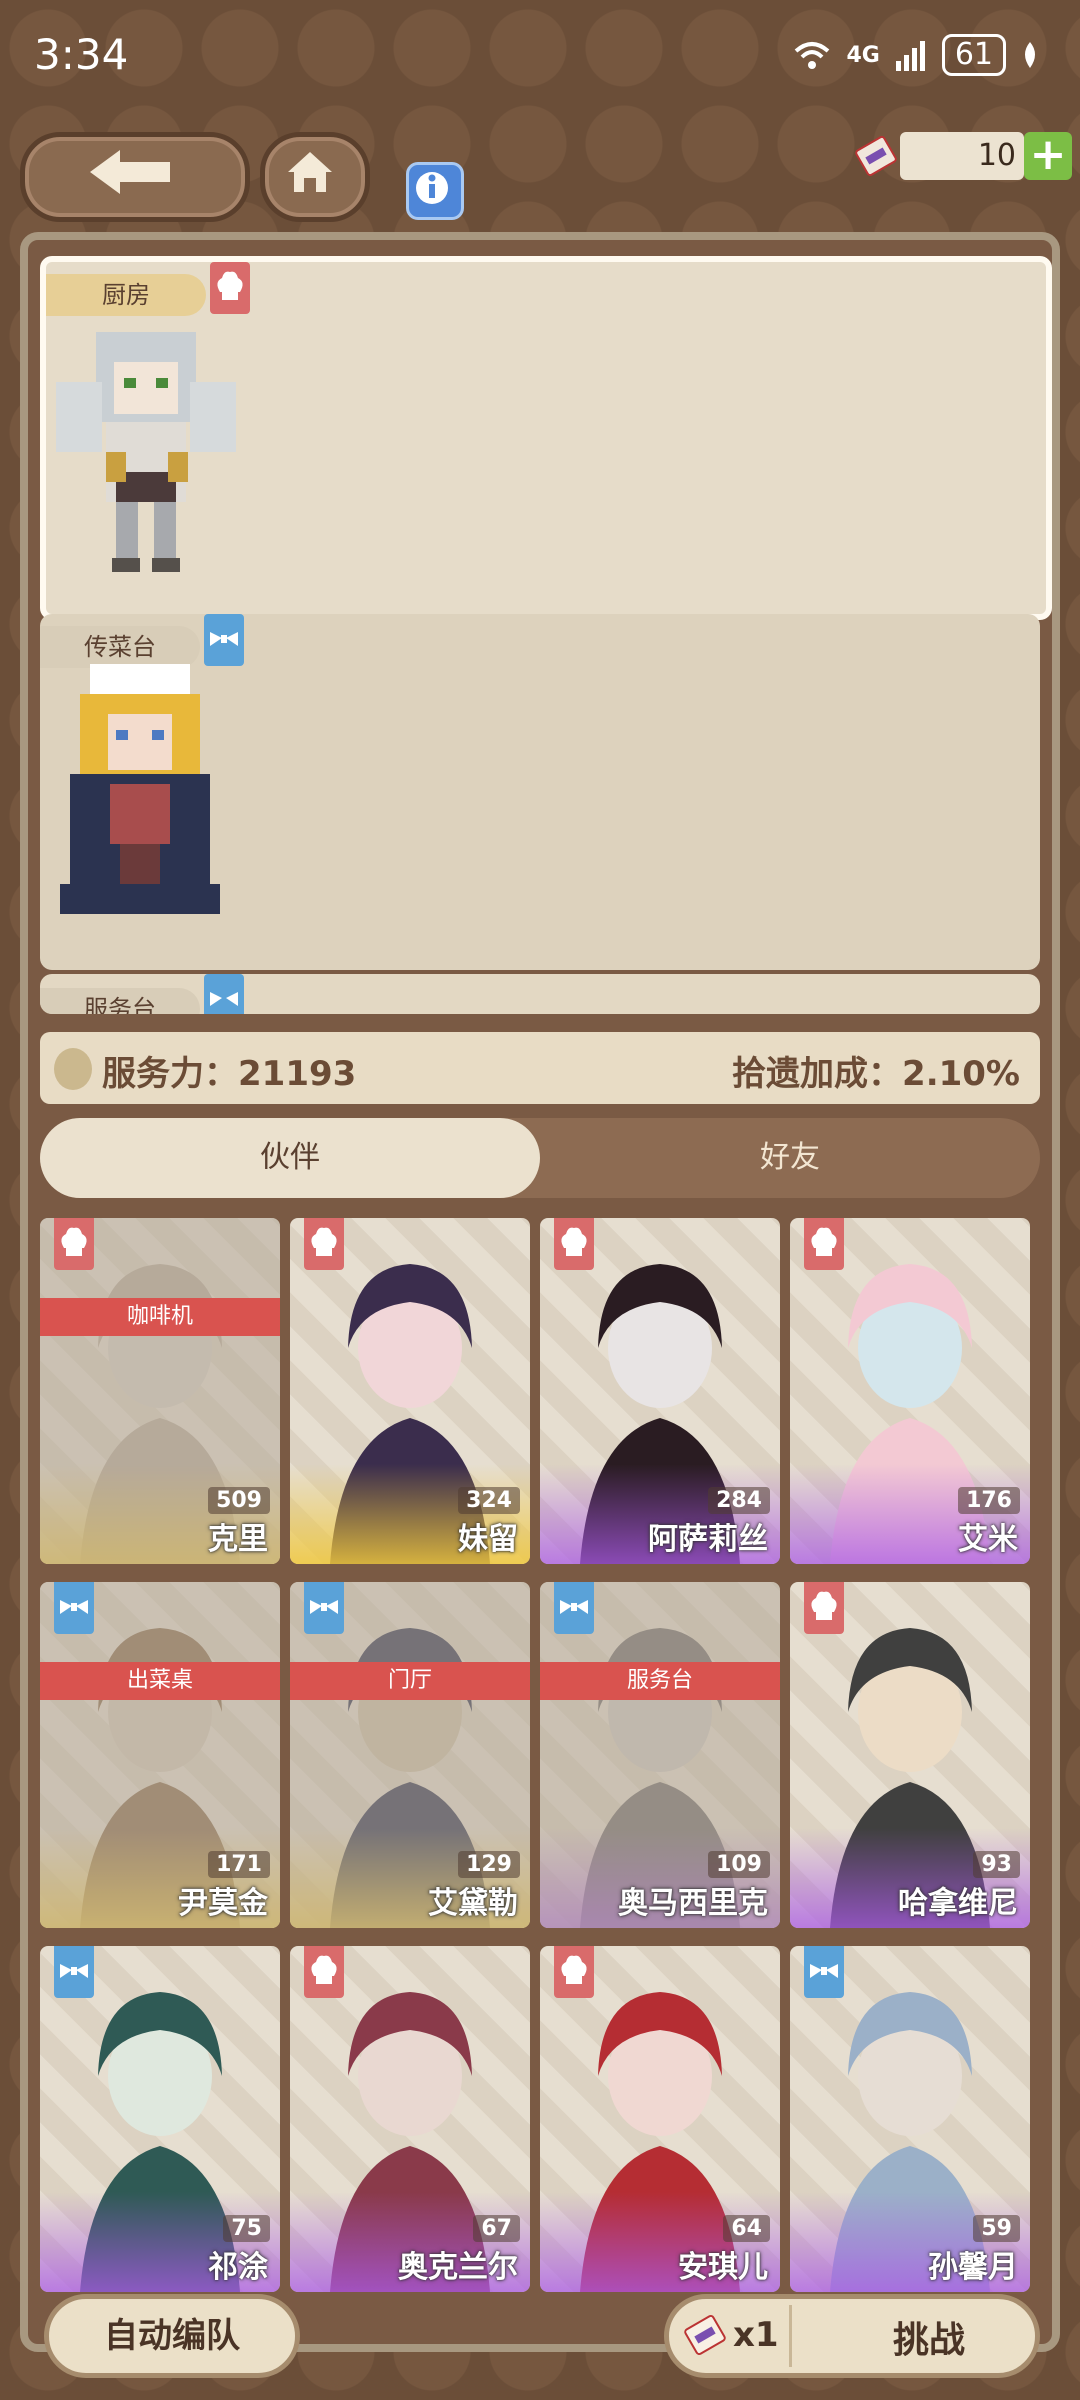  What do you see at coordinates (540, 792) in the screenshot?
I see `section-serving-counter: 传菜台` at bounding box center [540, 792].